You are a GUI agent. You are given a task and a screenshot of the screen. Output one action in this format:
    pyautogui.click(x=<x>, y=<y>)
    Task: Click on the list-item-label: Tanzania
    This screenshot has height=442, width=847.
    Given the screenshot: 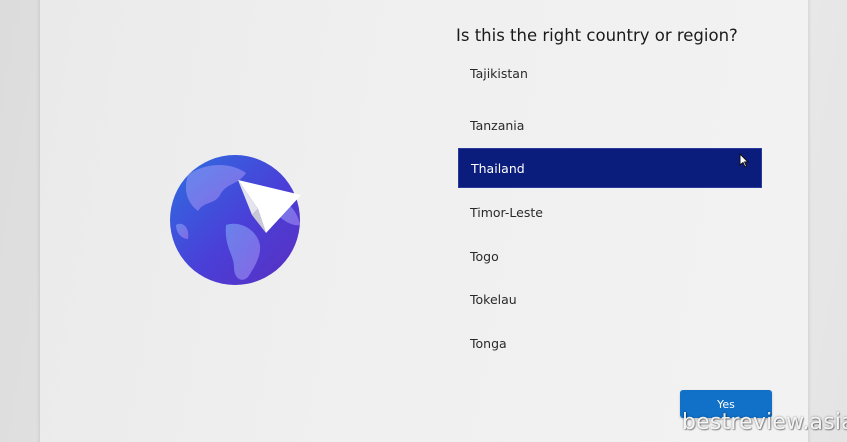 What is the action you would take?
    pyautogui.click(x=497, y=125)
    